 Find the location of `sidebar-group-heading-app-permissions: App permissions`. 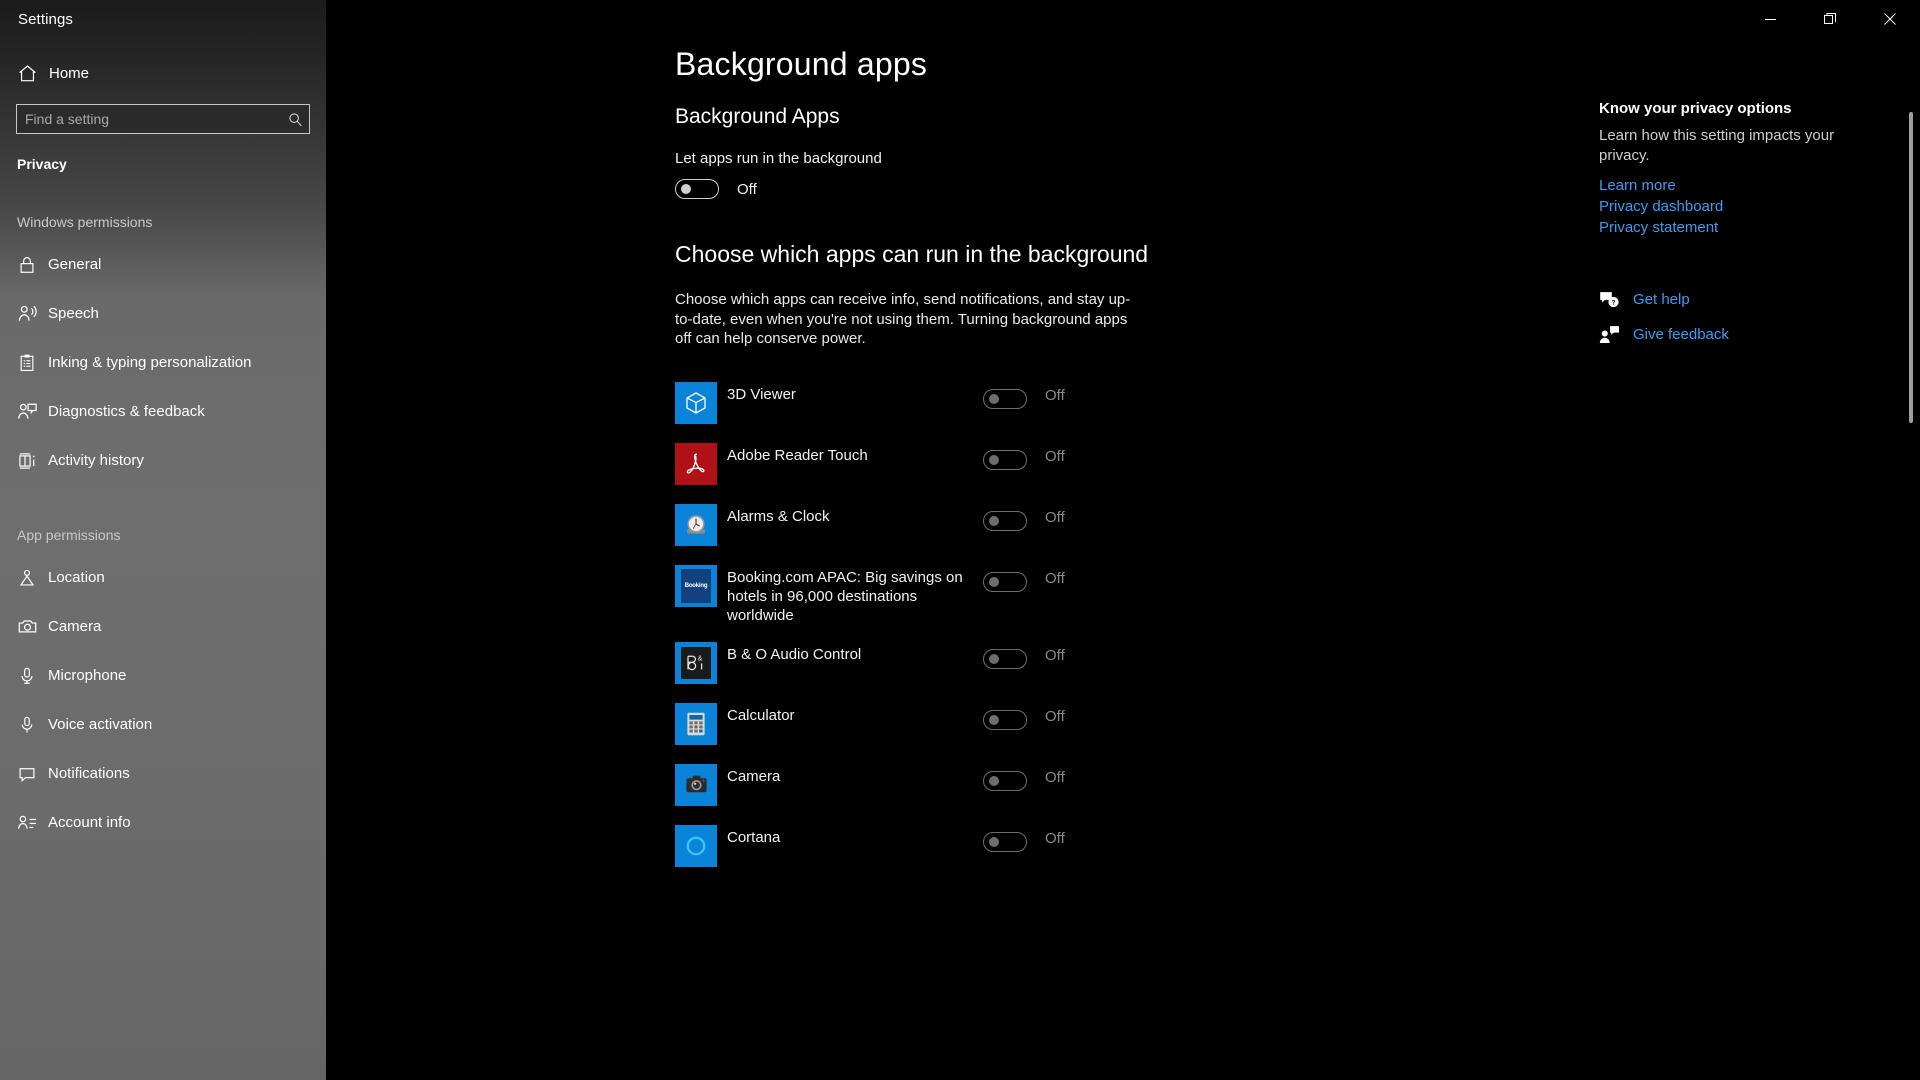

sidebar-group-heading-app-permissions: App permissions is located at coordinates (69, 535).